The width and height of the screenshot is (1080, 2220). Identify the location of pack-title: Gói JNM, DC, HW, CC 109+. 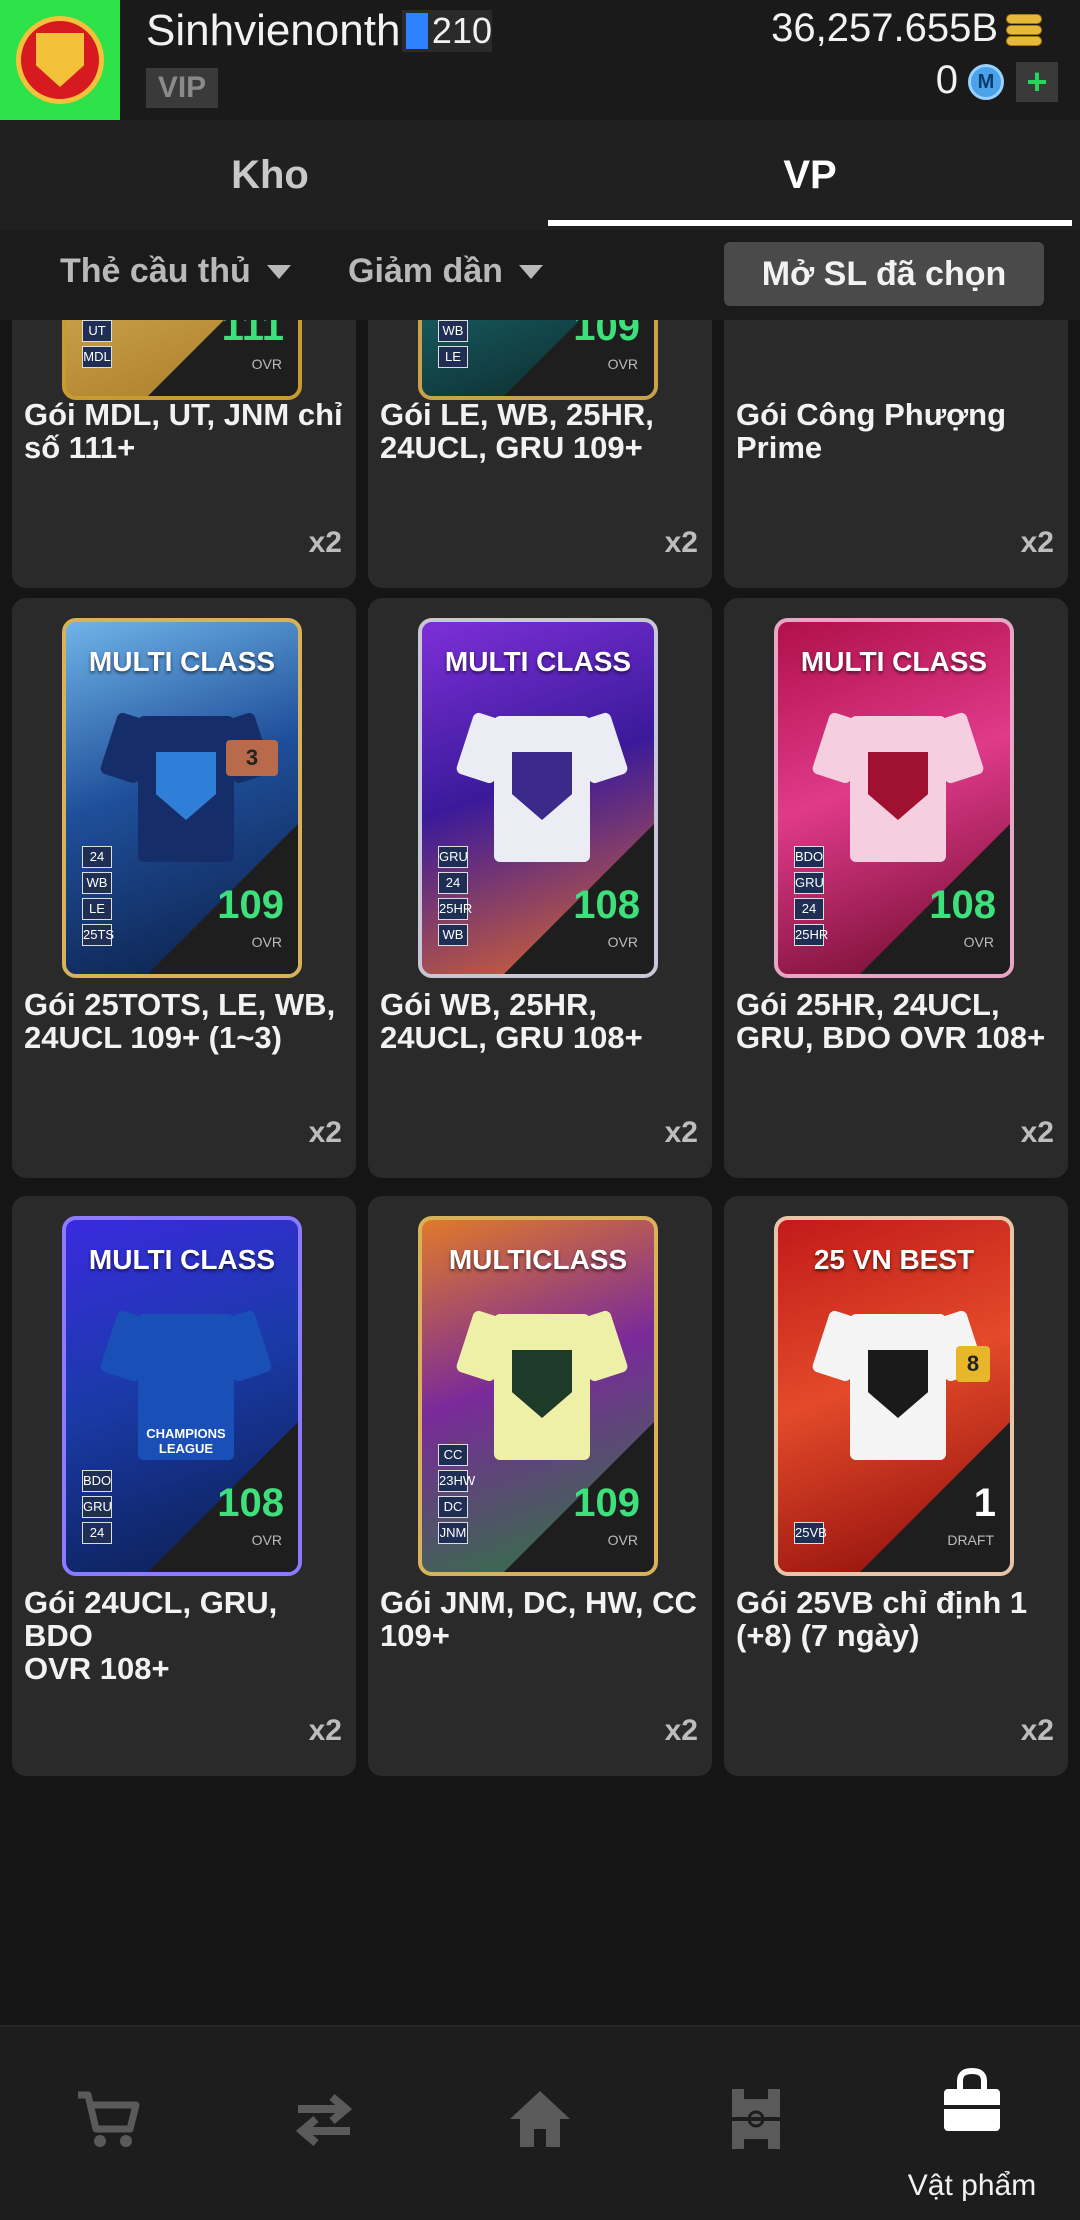
(540, 1619).